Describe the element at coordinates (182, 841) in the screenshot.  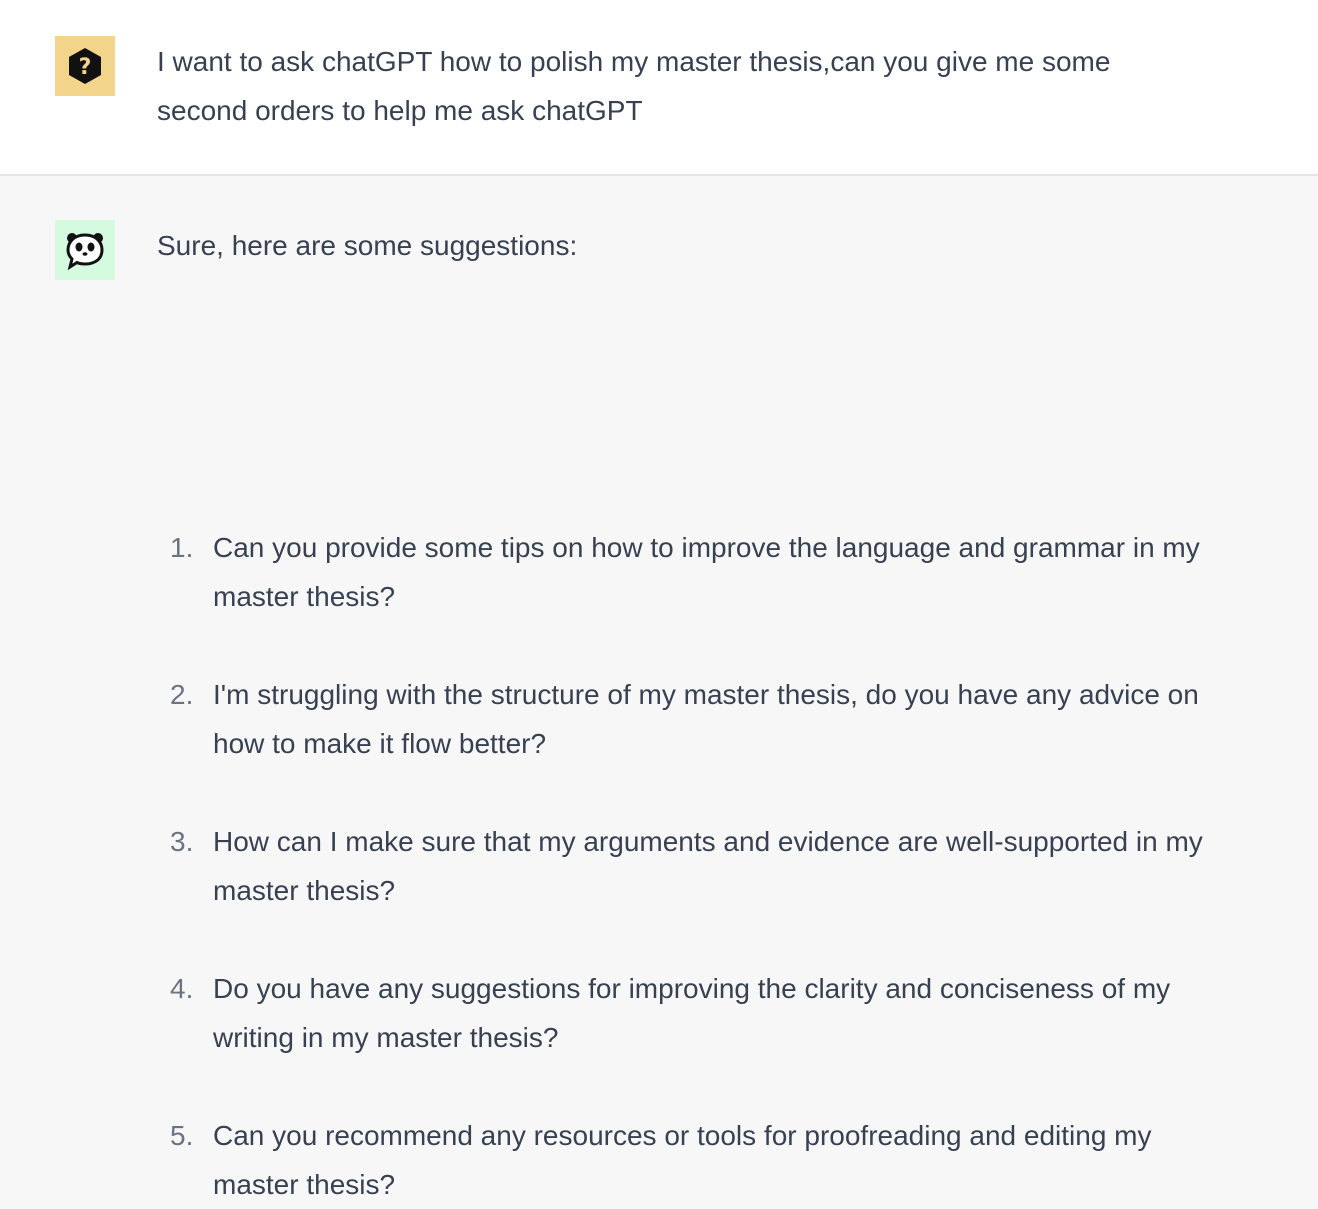
I see `suggestion-number: 3.` at that location.